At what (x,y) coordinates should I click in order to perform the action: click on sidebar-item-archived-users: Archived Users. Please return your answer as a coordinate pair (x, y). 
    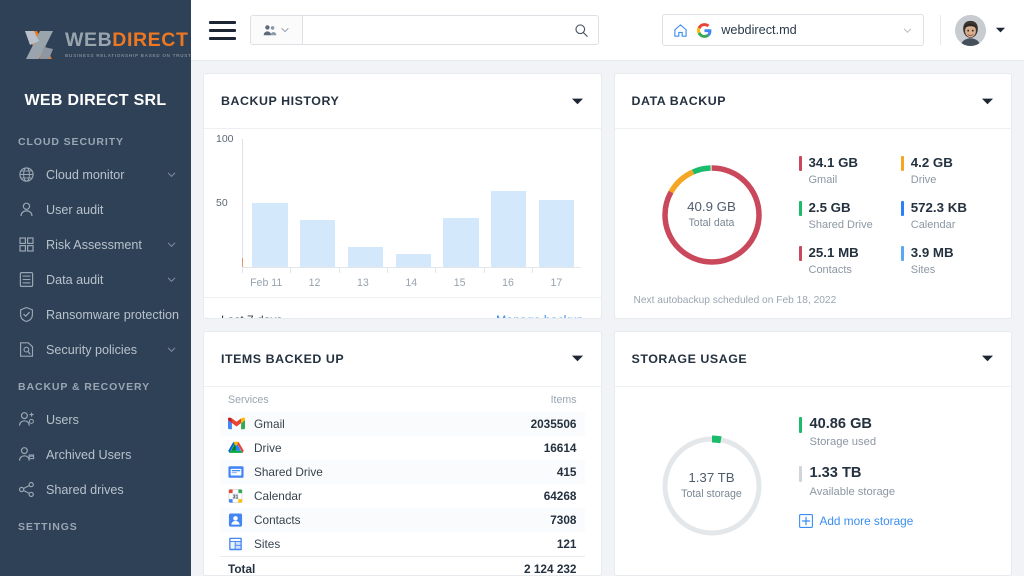
    Looking at the image, I should click on (95, 454).